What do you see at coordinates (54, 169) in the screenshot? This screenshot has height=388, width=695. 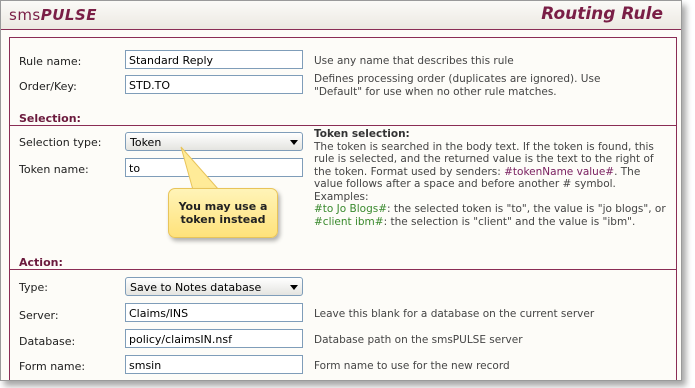 I see `token-name-label: Token name:` at bounding box center [54, 169].